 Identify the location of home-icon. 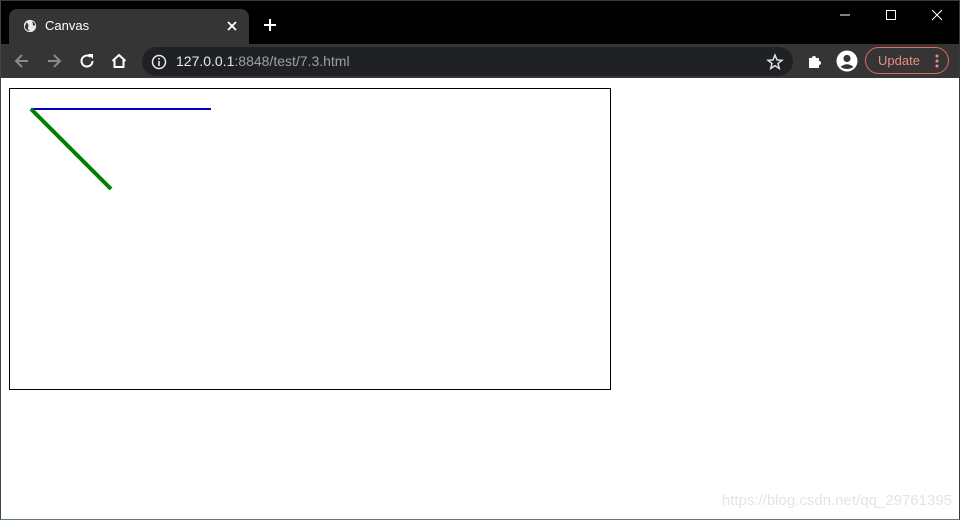
(119, 60).